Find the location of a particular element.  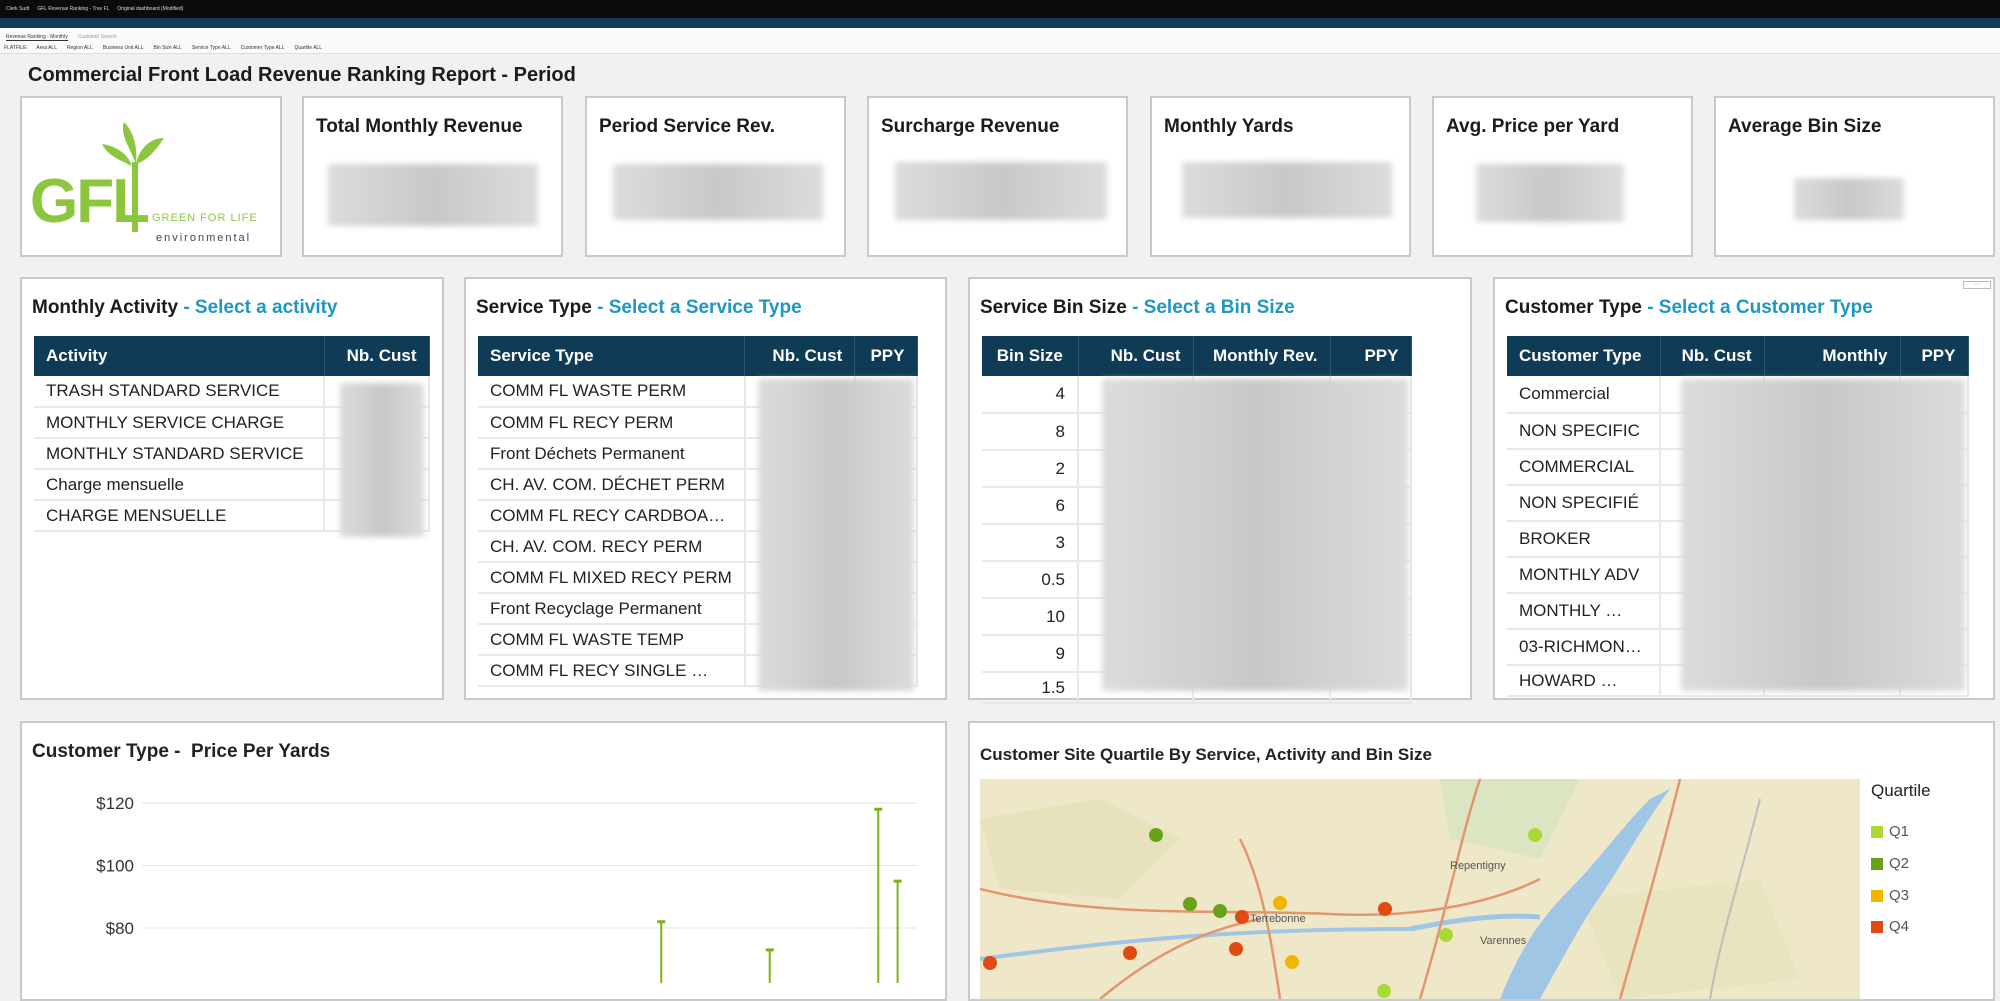

panel-title: Monthly Activity - Select a activity is located at coordinates (185, 307).